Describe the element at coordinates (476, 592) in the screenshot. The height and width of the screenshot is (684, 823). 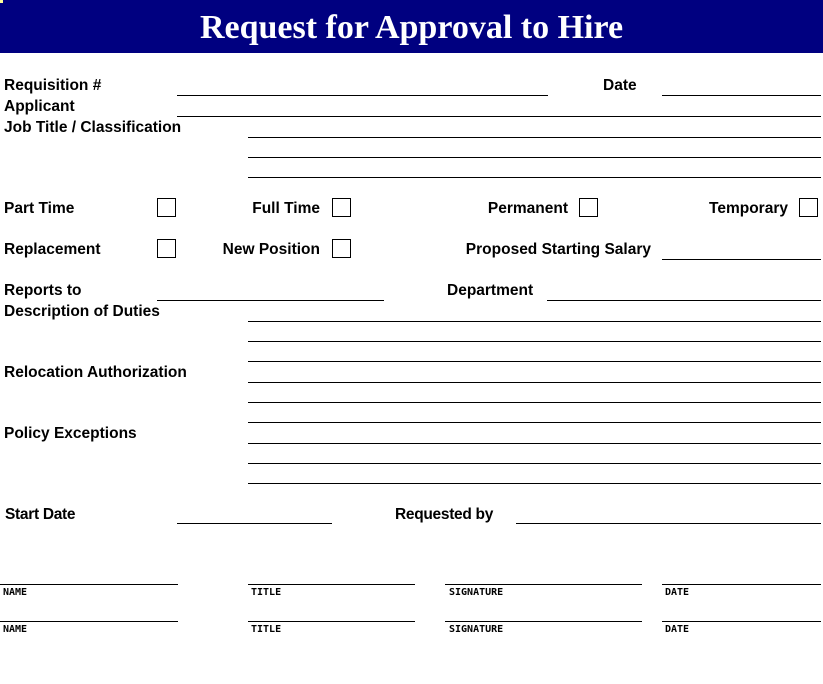
I see `signature-caption-1: SIGNATURE` at that location.